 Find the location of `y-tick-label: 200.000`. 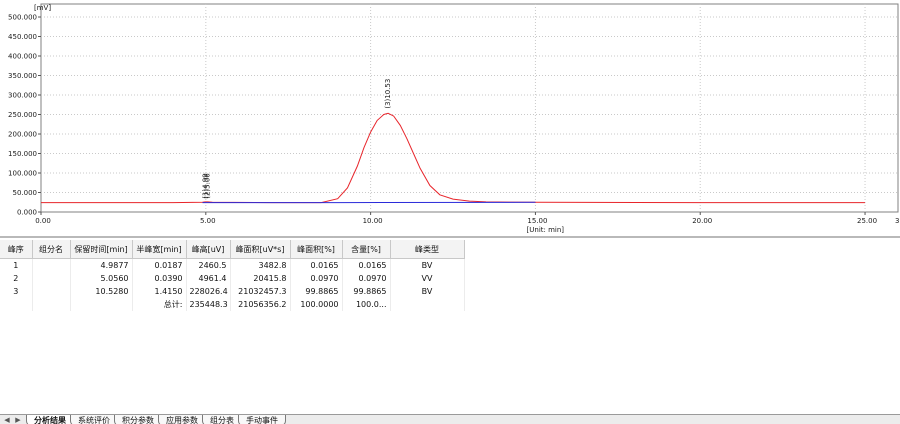

y-tick-label: 200.000 is located at coordinates (22, 135).